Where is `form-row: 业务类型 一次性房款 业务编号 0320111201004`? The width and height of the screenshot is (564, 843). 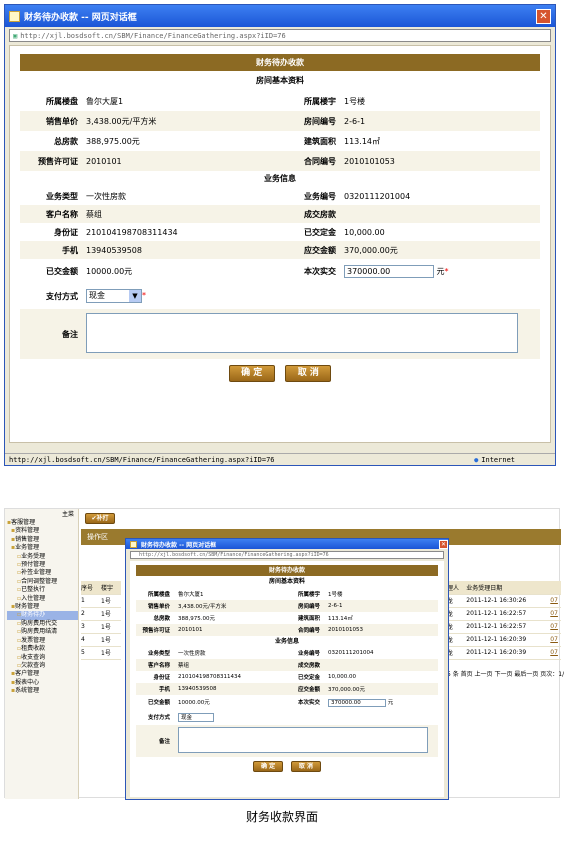 form-row: 业务类型 一次性房款 业务编号 0320111201004 is located at coordinates (280, 196).